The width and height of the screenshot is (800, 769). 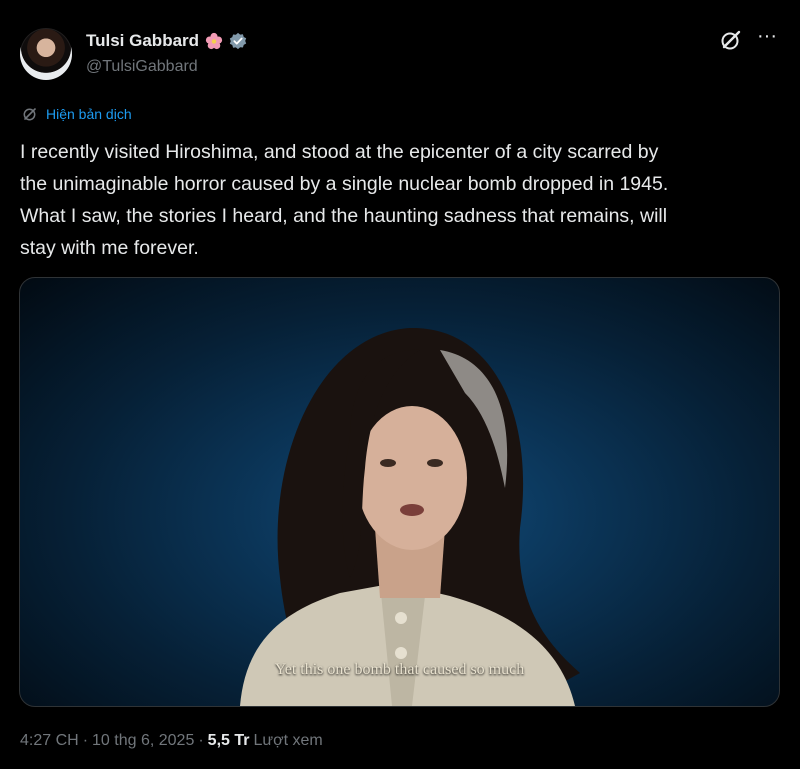 I want to click on more-options-icon: ···, so click(x=767, y=39).